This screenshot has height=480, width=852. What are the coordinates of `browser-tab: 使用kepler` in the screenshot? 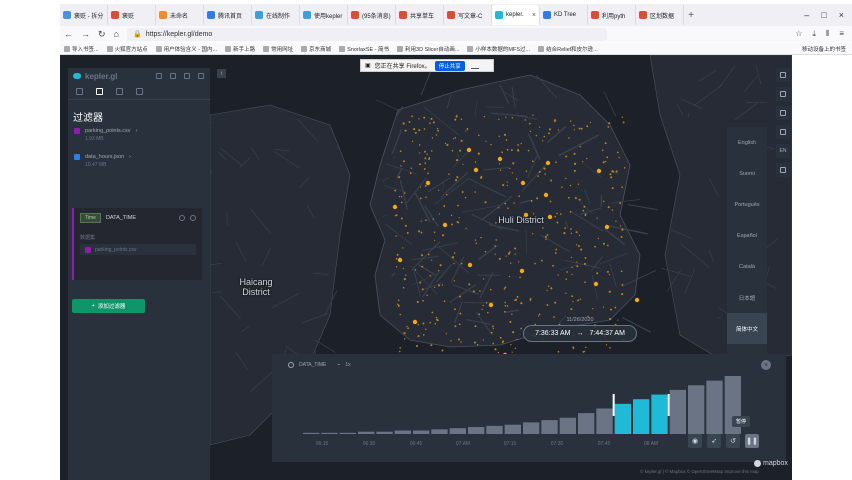 It's located at (324, 15).